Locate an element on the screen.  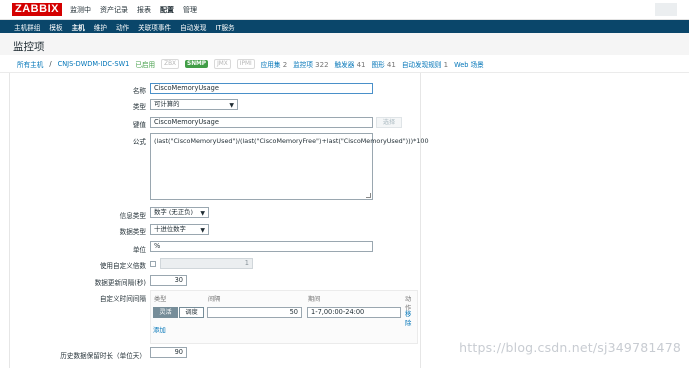
top-menu-monitoring: 监测中 is located at coordinates (80, 10).